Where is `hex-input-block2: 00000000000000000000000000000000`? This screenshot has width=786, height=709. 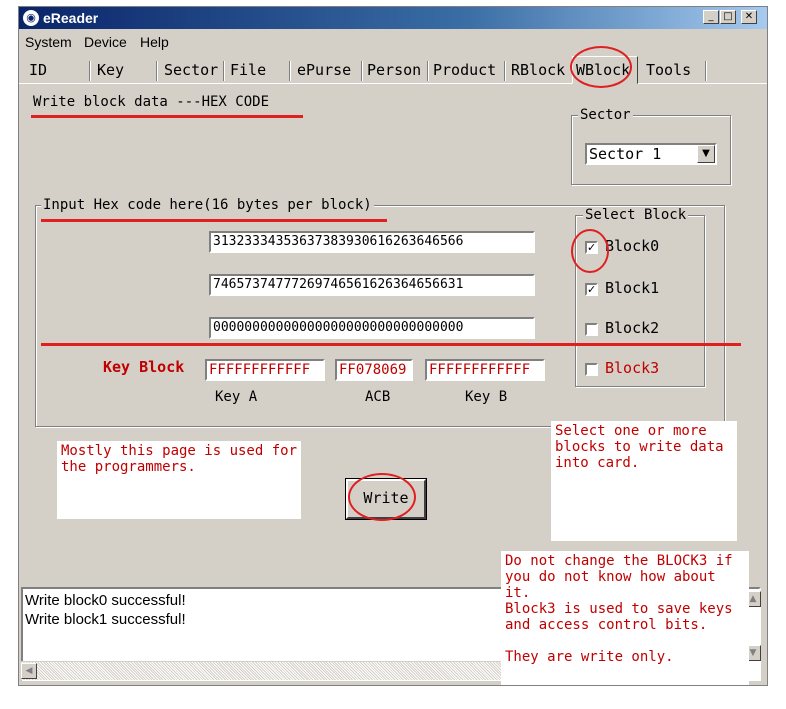 hex-input-block2: 00000000000000000000000000000000 is located at coordinates (372, 328).